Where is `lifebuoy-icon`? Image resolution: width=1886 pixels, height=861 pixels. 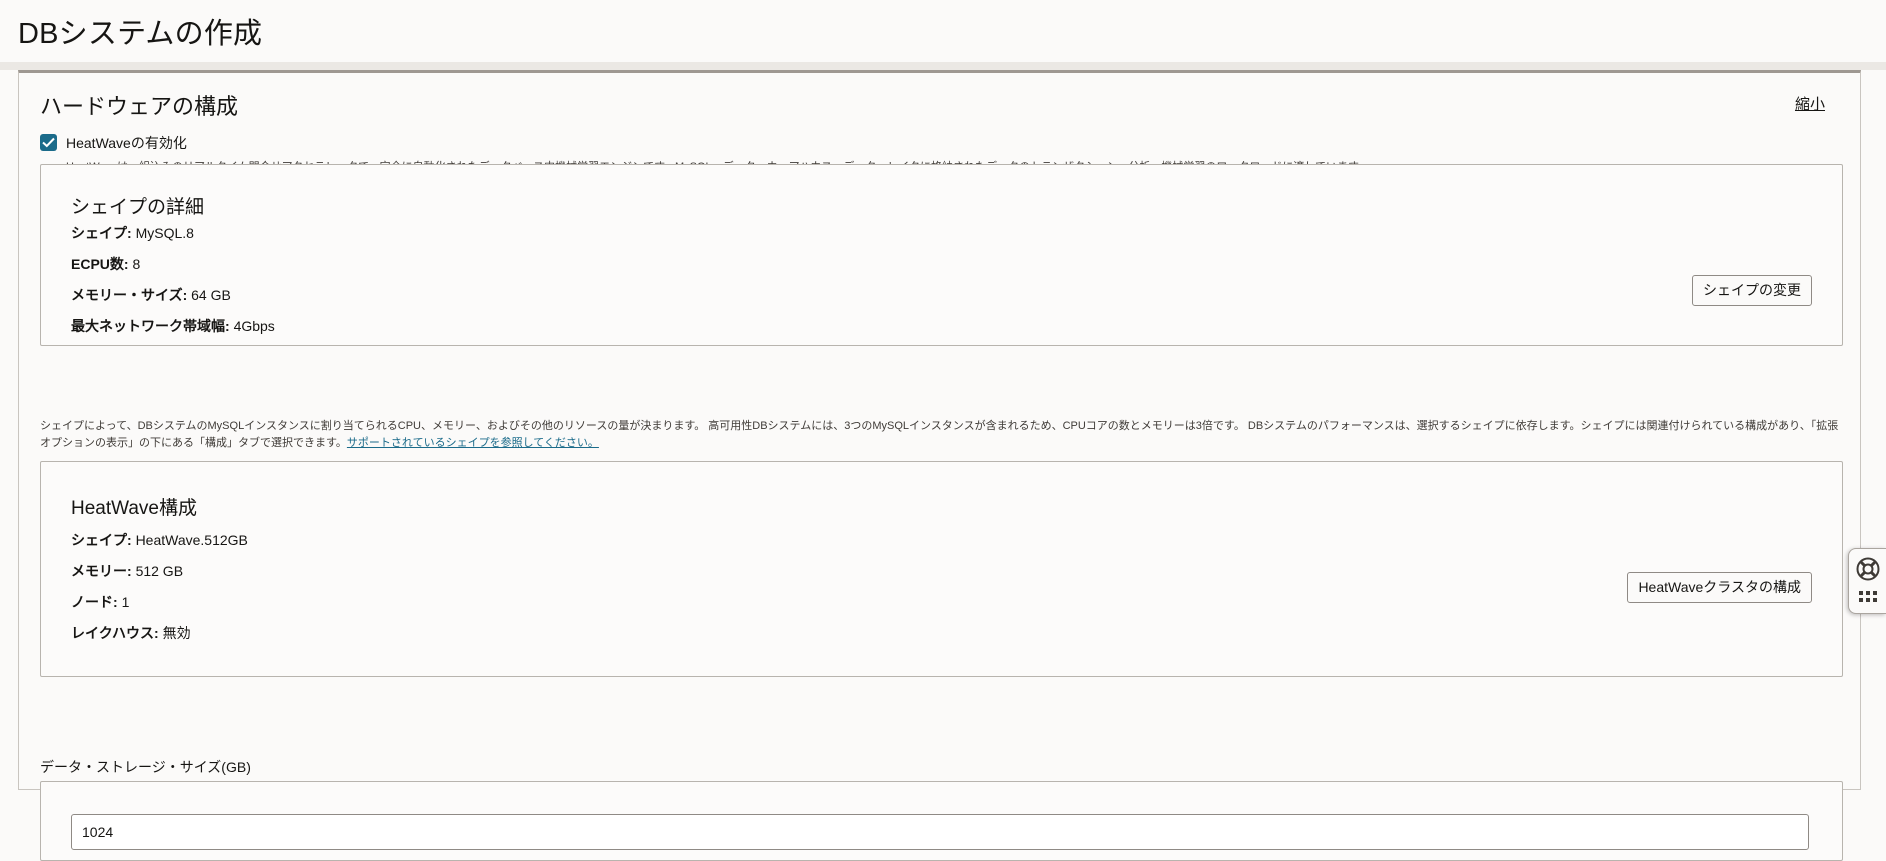
lifebuoy-icon is located at coordinates (1868, 569).